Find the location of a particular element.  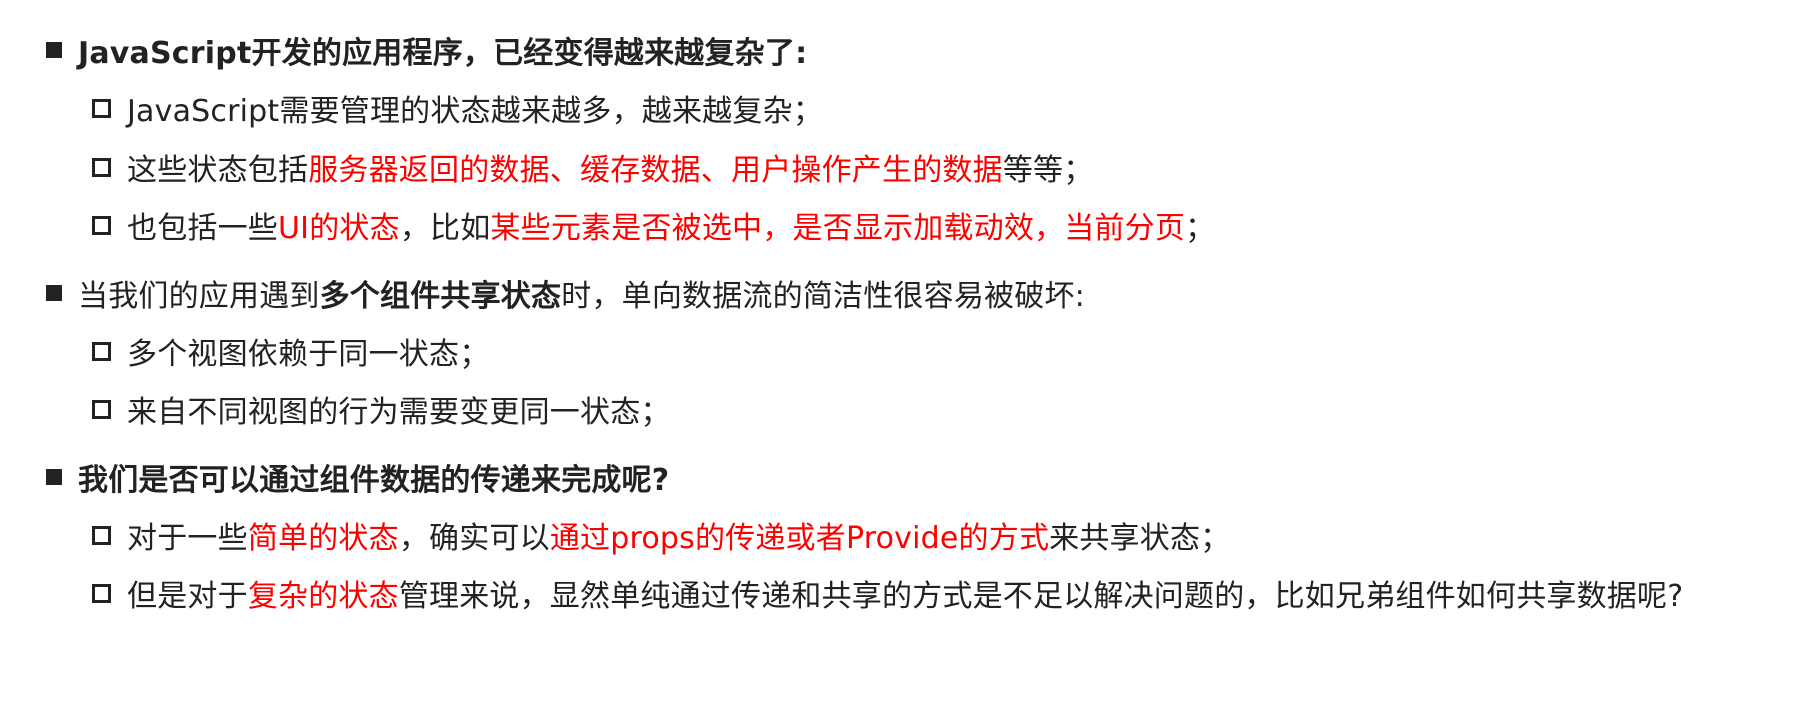

text-highlight: 复杂的状态 is located at coordinates (323, 596).